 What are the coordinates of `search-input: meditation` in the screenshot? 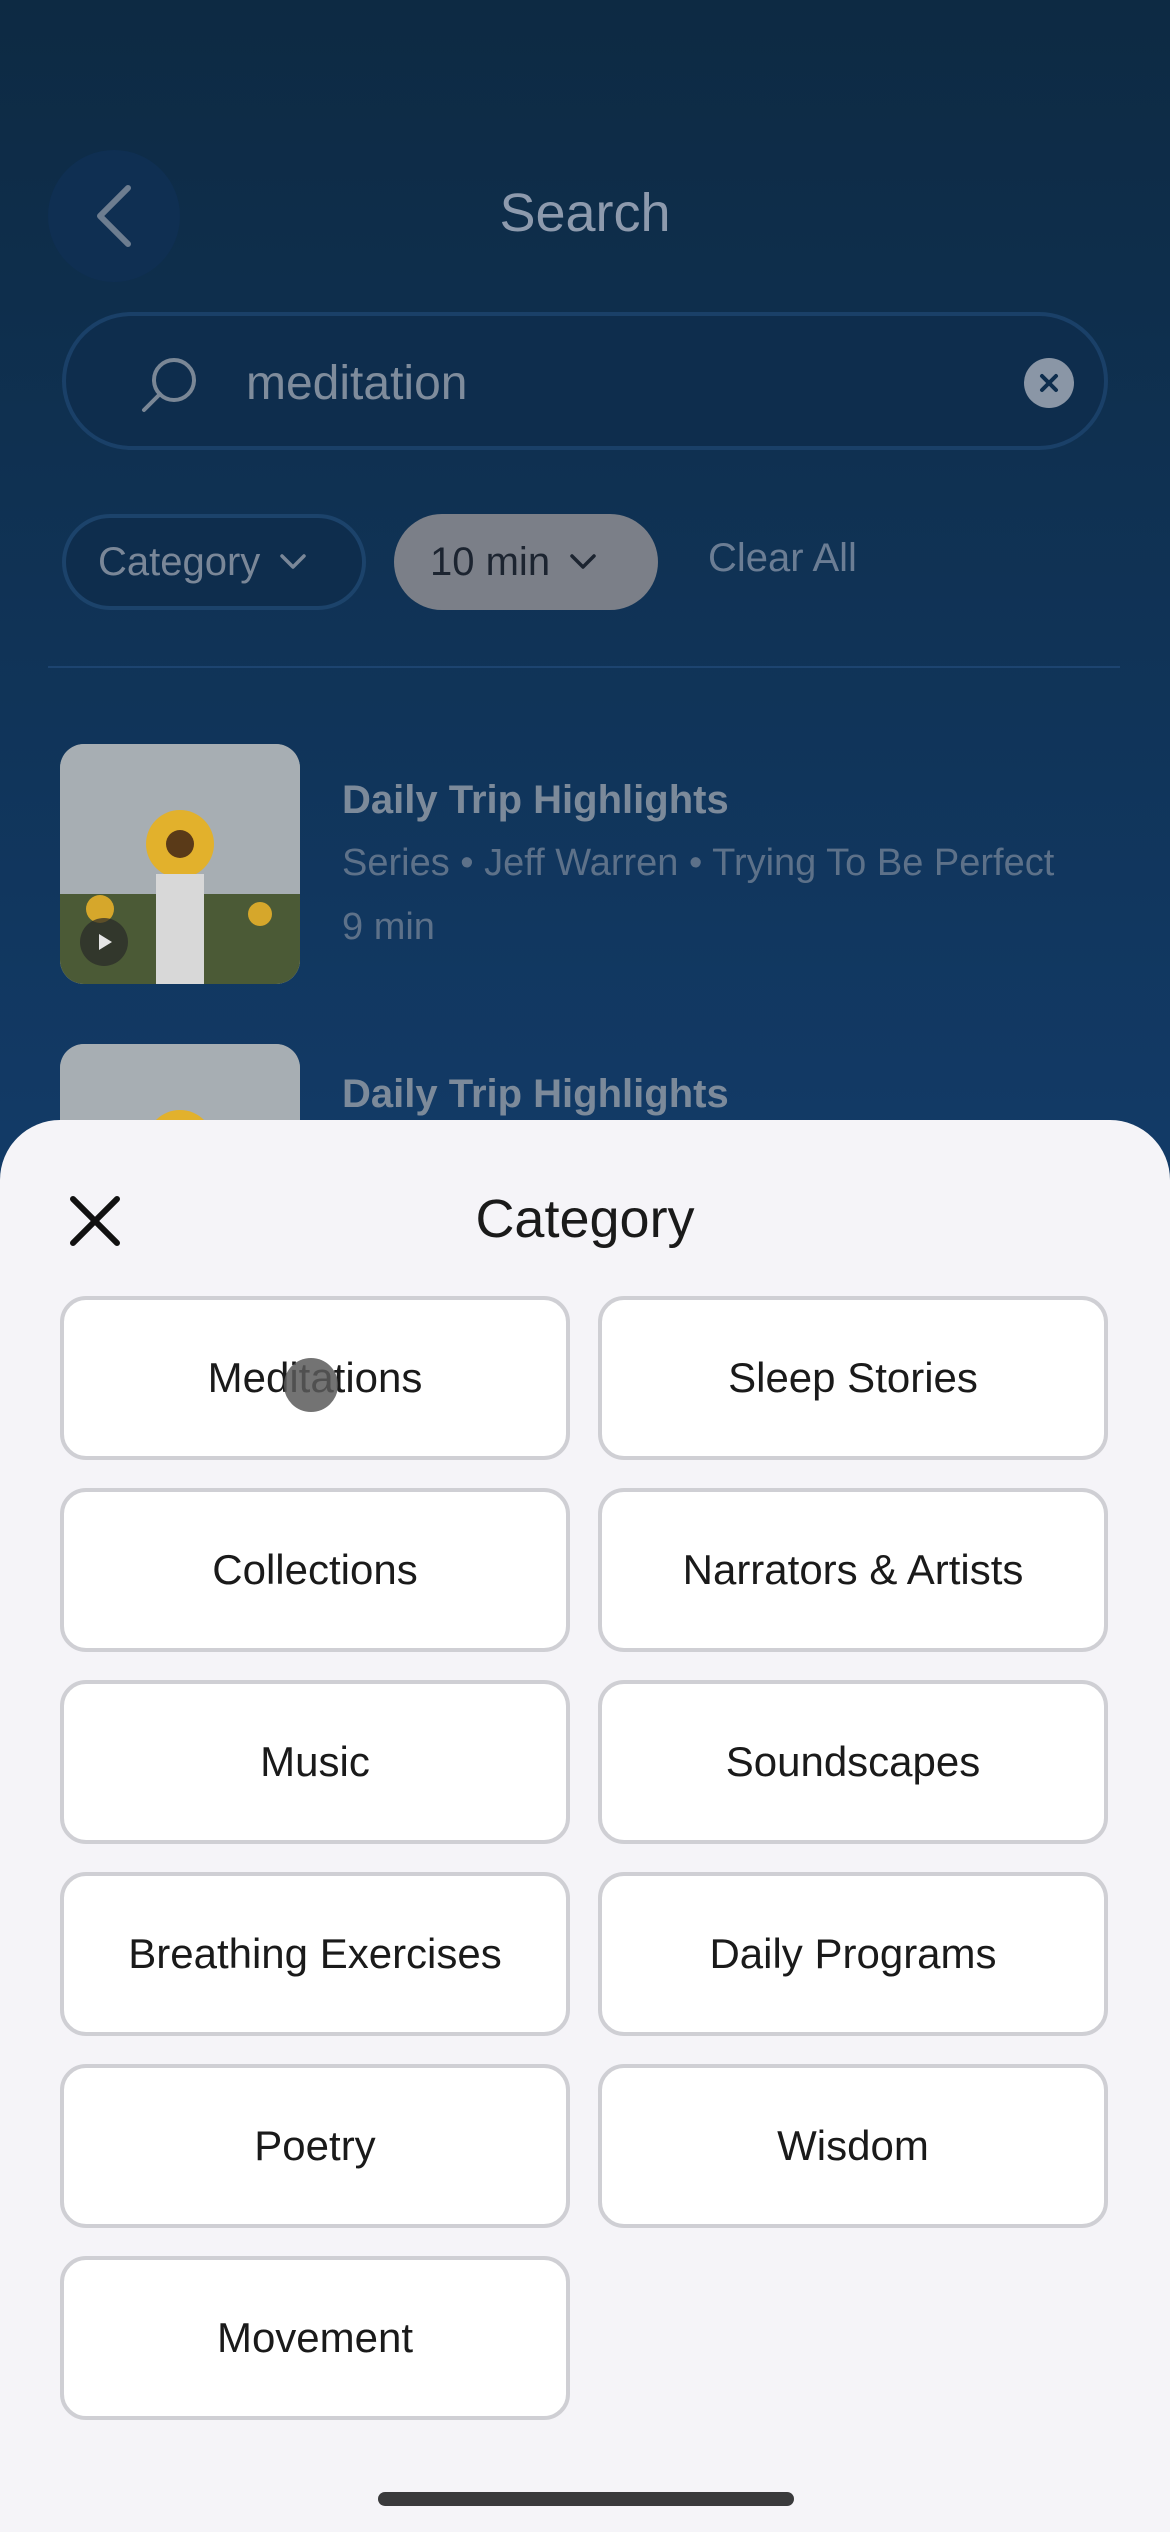 It's located at (356, 383).